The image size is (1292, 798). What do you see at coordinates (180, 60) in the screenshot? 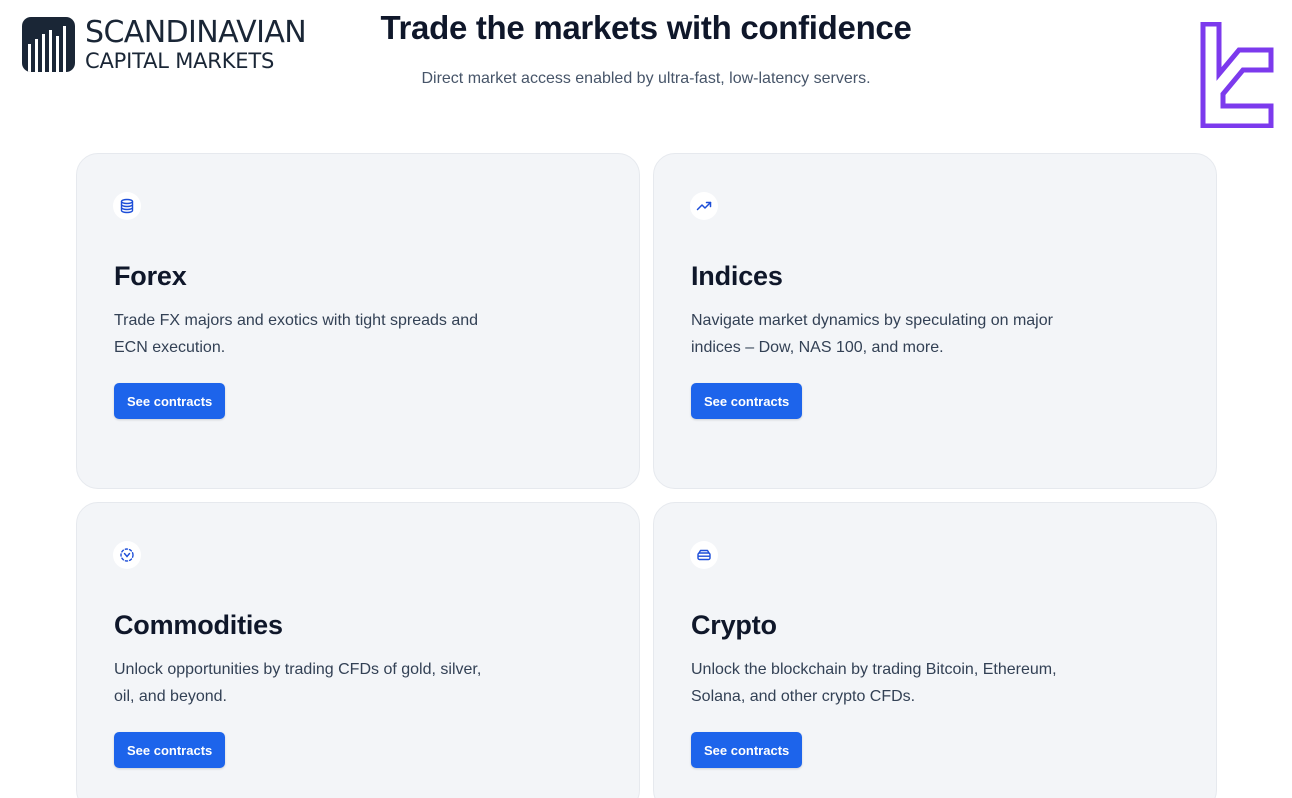
I see `brand-line-2: CAPITAL MARKETS` at bounding box center [180, 60].